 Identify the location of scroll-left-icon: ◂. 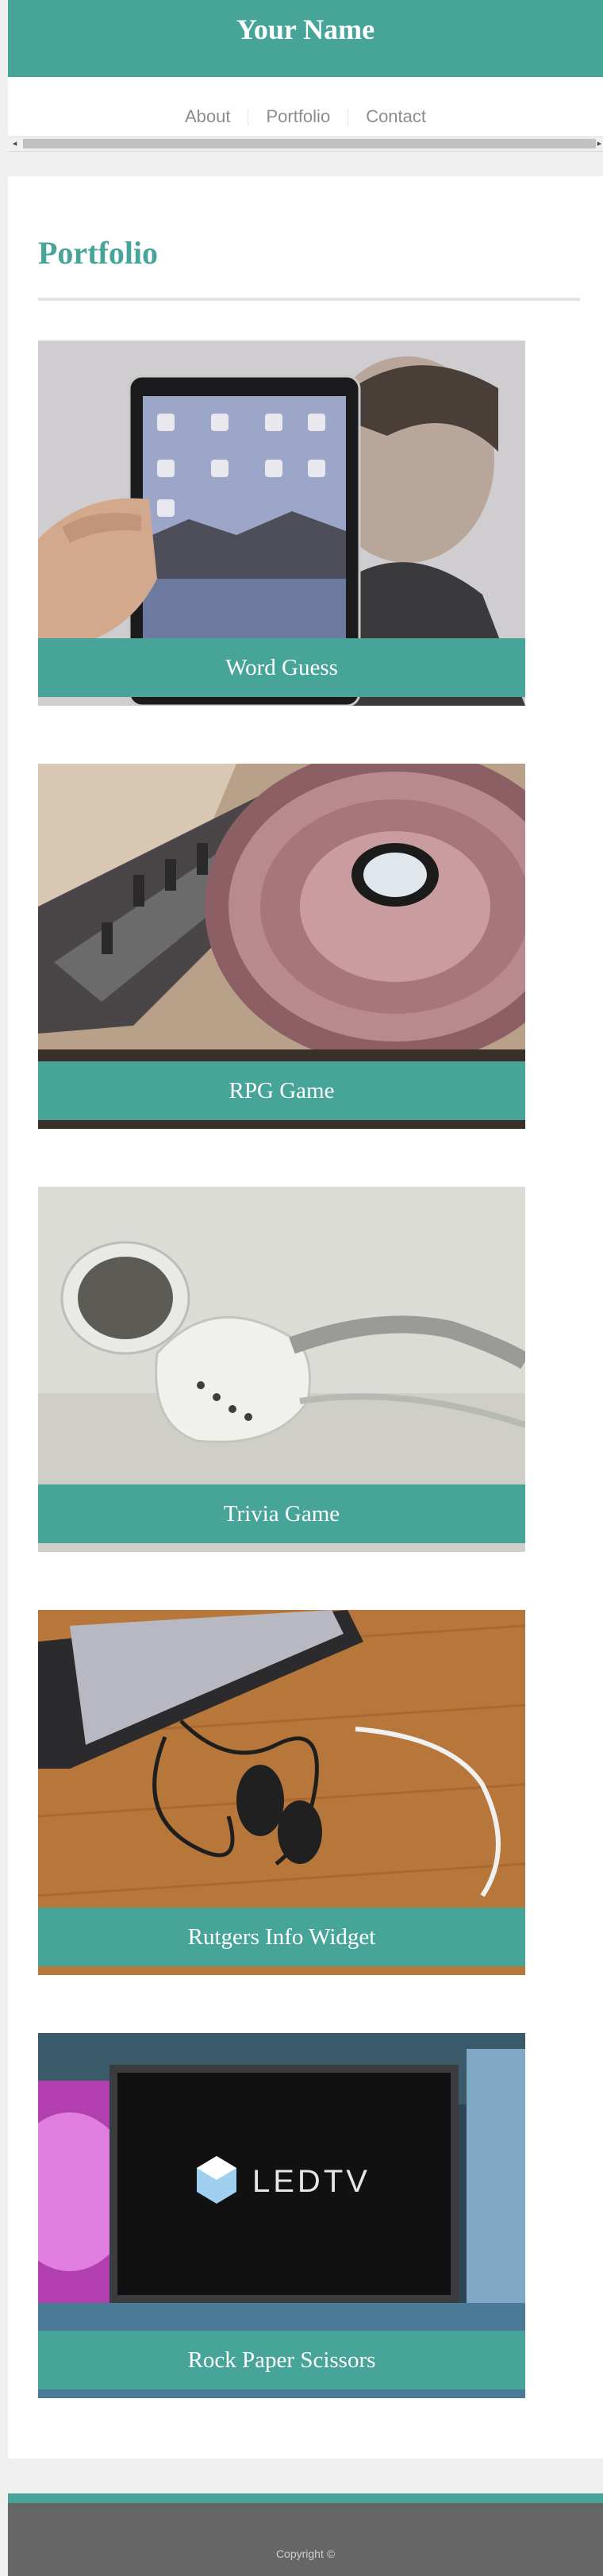
(14, 144).